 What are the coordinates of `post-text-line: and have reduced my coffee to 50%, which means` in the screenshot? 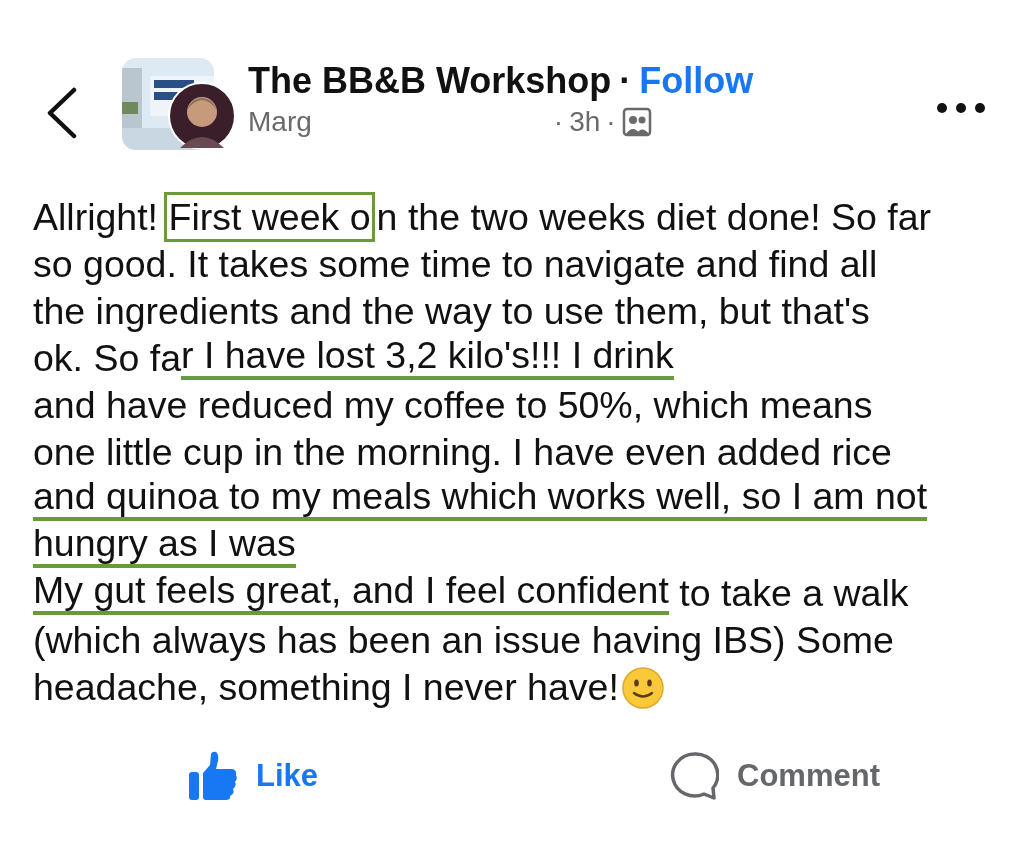 It's located at (453, 405).